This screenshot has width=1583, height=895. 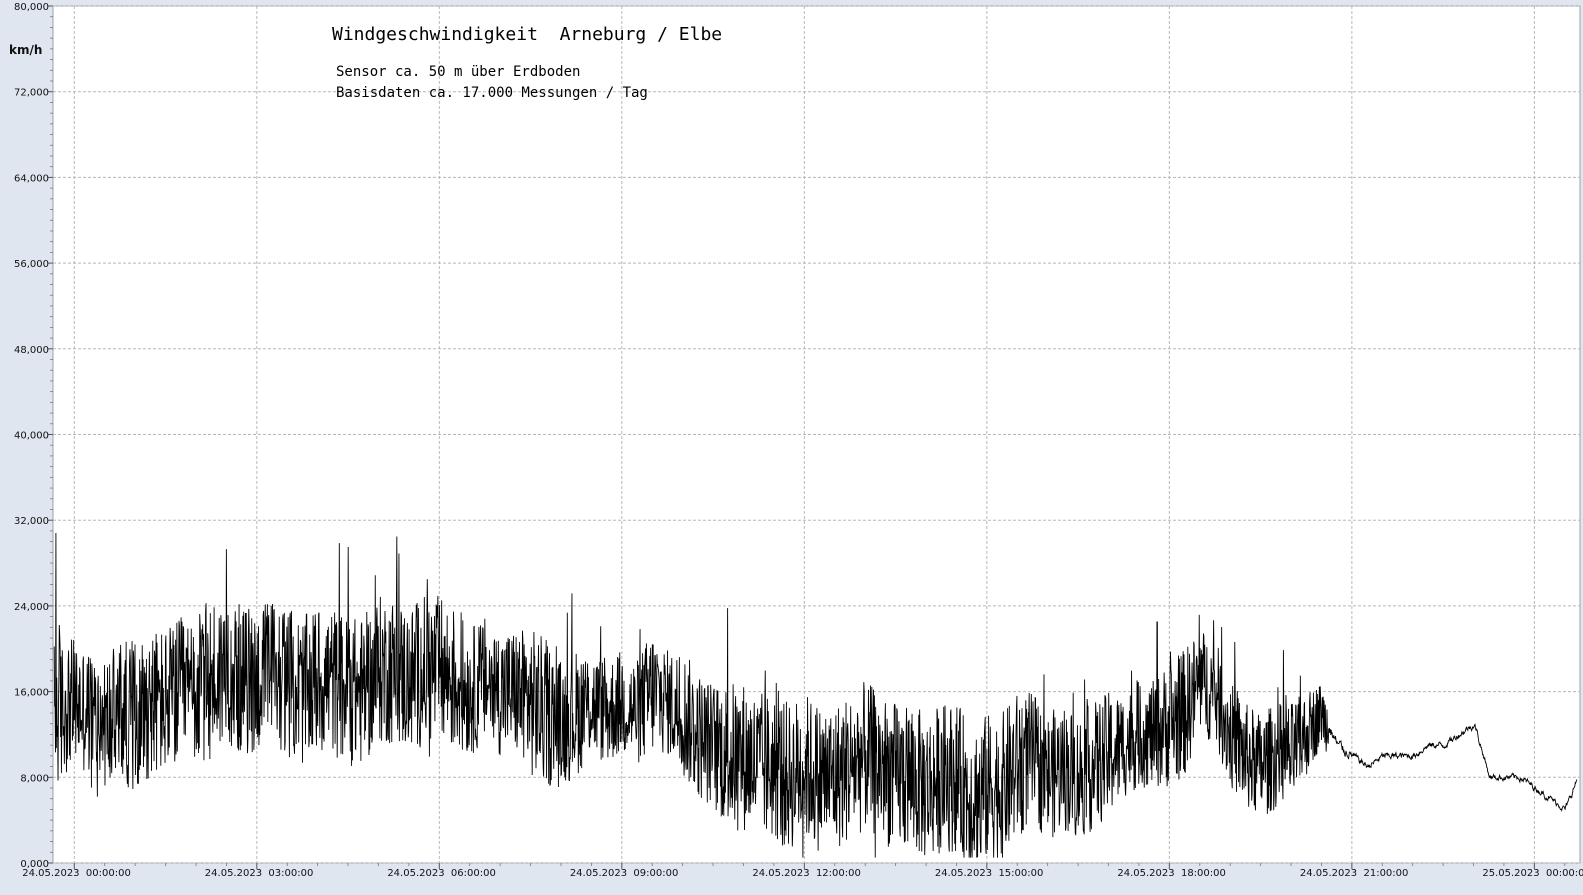 What do you see at coordinates (31, 350) in the screenshot?
I see `y-tick-label: 48,000` at bounding box center [31, 350].